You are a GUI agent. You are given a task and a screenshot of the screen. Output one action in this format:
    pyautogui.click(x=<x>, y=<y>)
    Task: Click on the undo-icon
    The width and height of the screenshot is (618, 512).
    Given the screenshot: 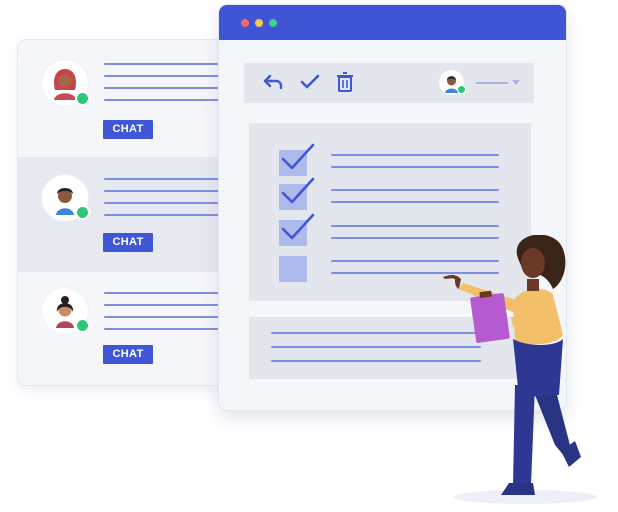 What is the action you would take?
    pyautogui.click(x=273, y=82)
    